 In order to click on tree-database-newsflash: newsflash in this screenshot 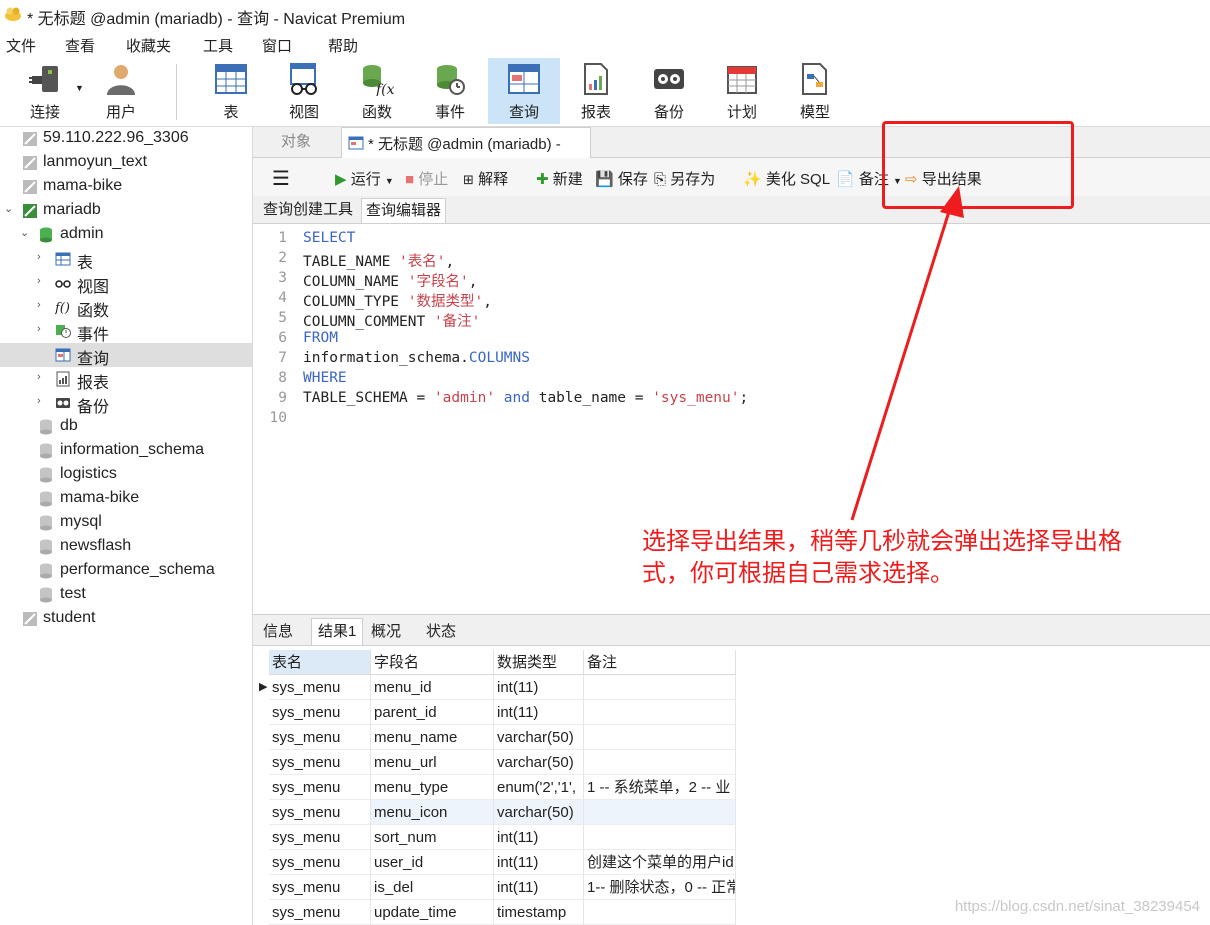, I will do `click(126, 547)`.